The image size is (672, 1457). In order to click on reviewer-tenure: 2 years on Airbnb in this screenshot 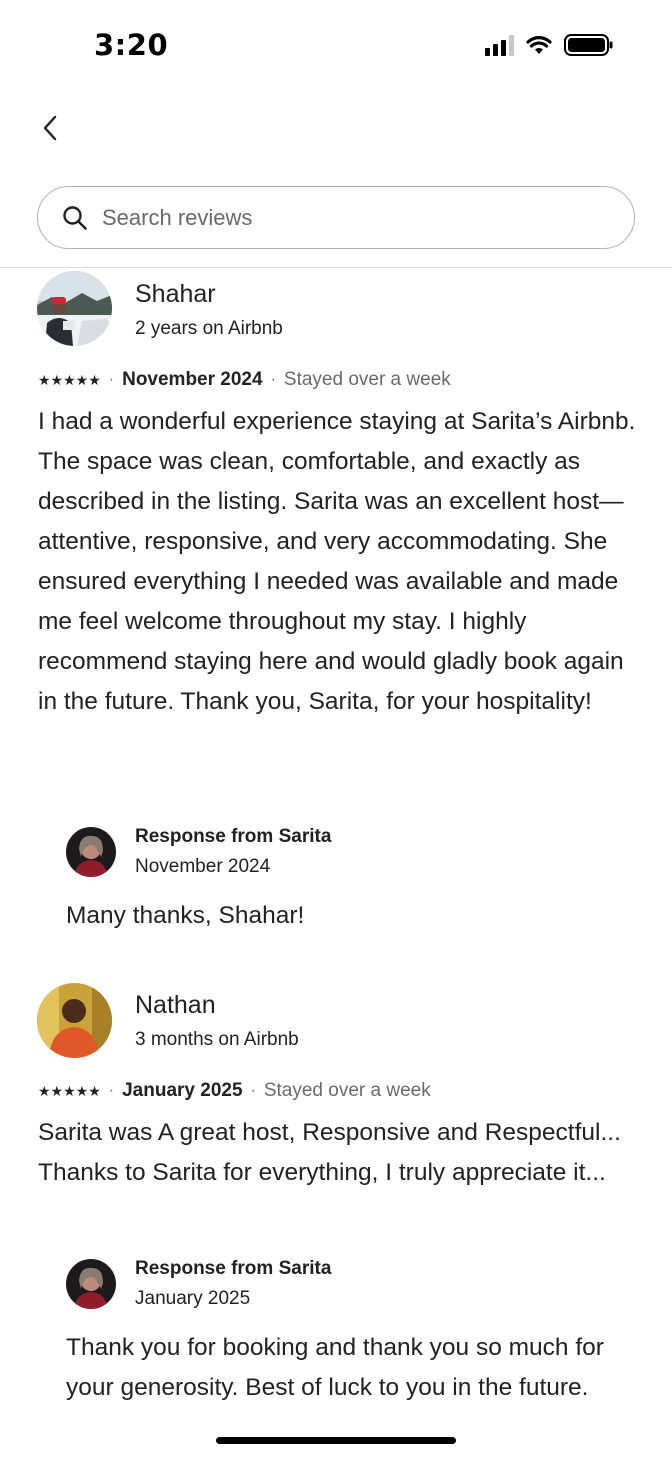, I will do `click(209, 328)`.